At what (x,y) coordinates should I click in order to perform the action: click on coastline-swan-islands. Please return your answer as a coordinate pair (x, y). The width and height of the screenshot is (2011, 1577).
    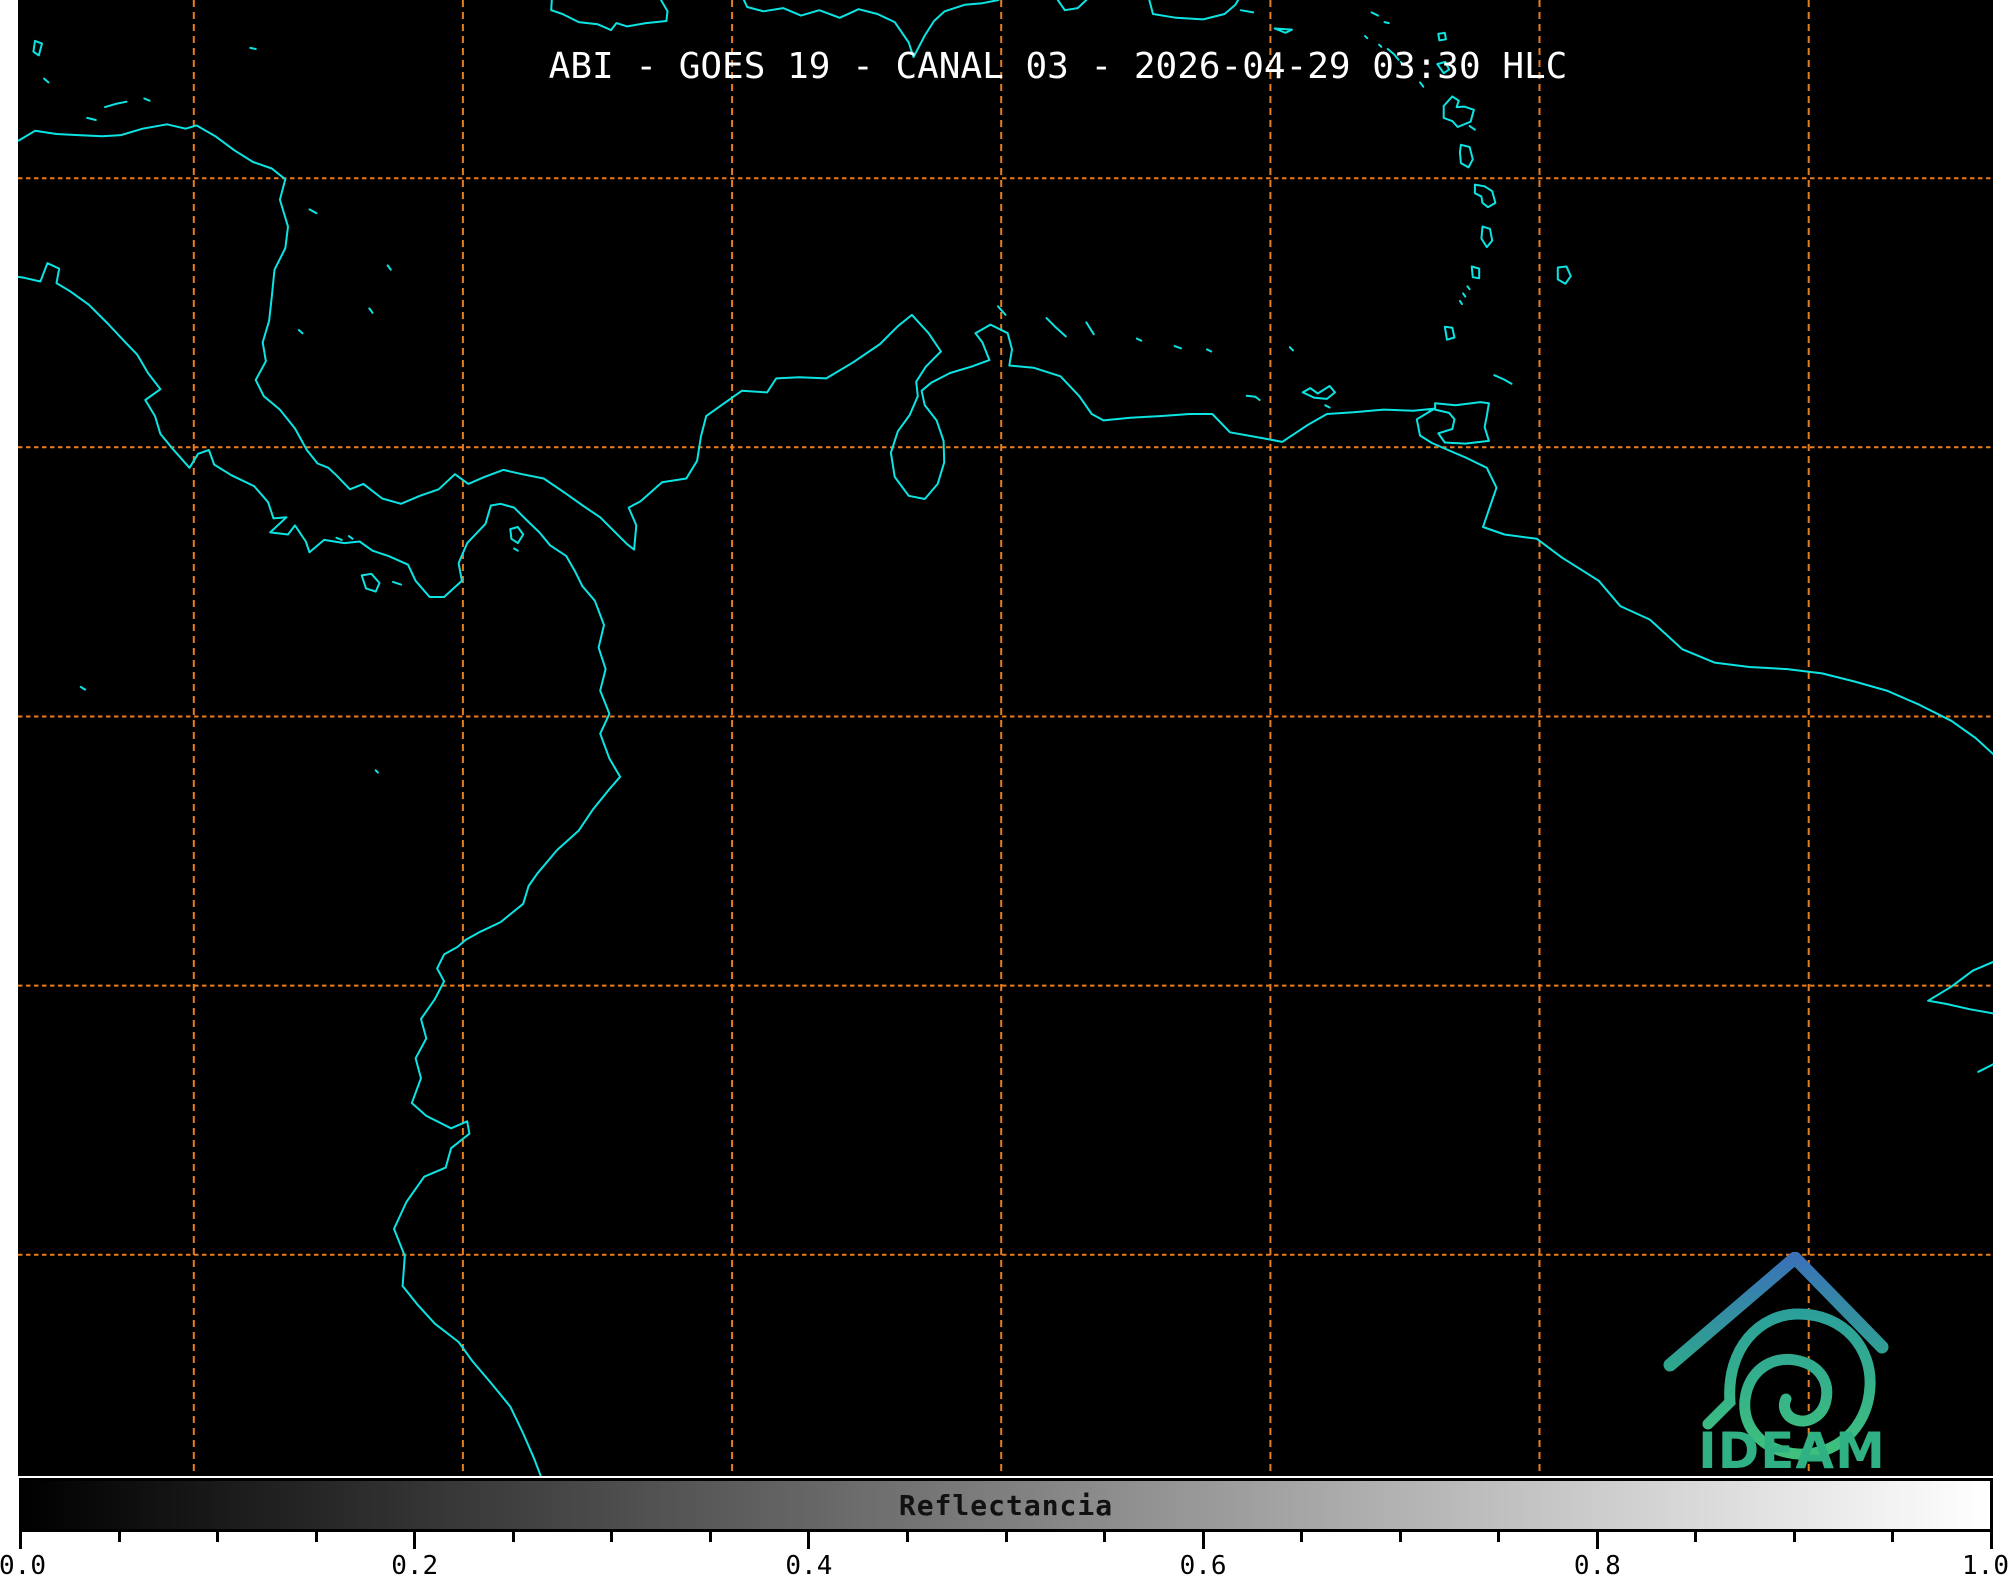
    Looking at the image, I should click on (253, 48).